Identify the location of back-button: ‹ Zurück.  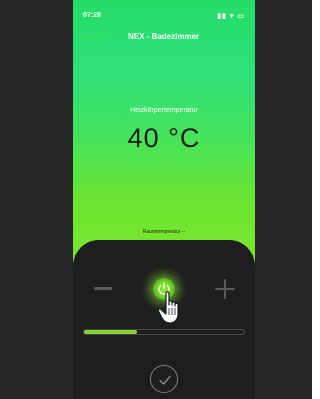
(91, 37).